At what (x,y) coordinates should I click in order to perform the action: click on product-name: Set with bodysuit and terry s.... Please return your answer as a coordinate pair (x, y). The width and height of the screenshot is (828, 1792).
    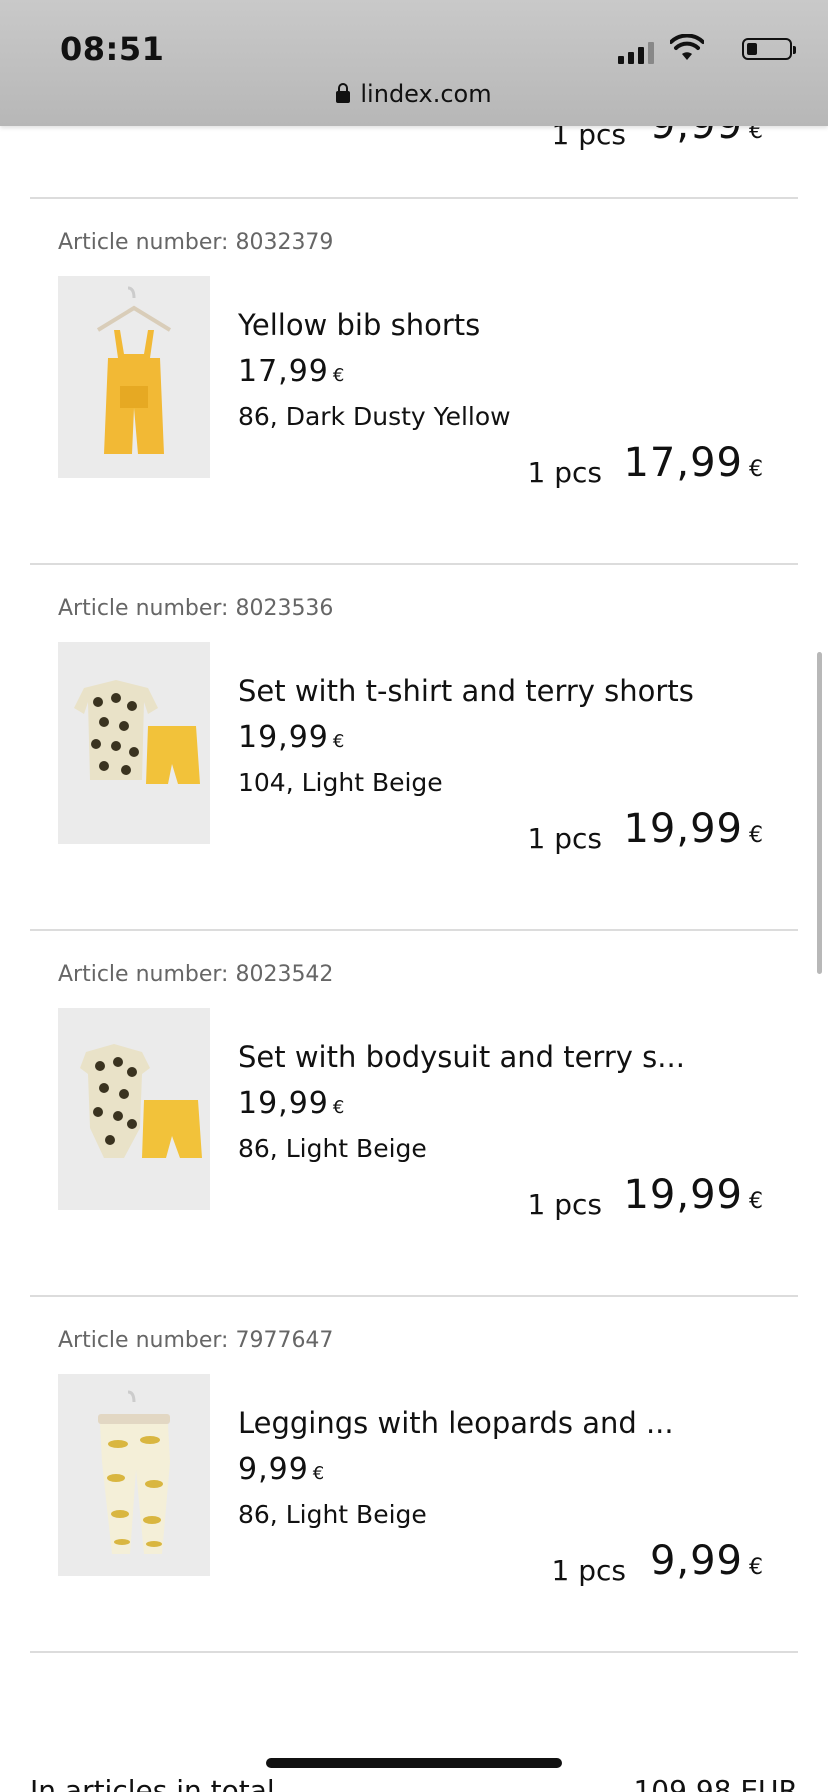
    Looking at the image, I should click on (461, 1057).